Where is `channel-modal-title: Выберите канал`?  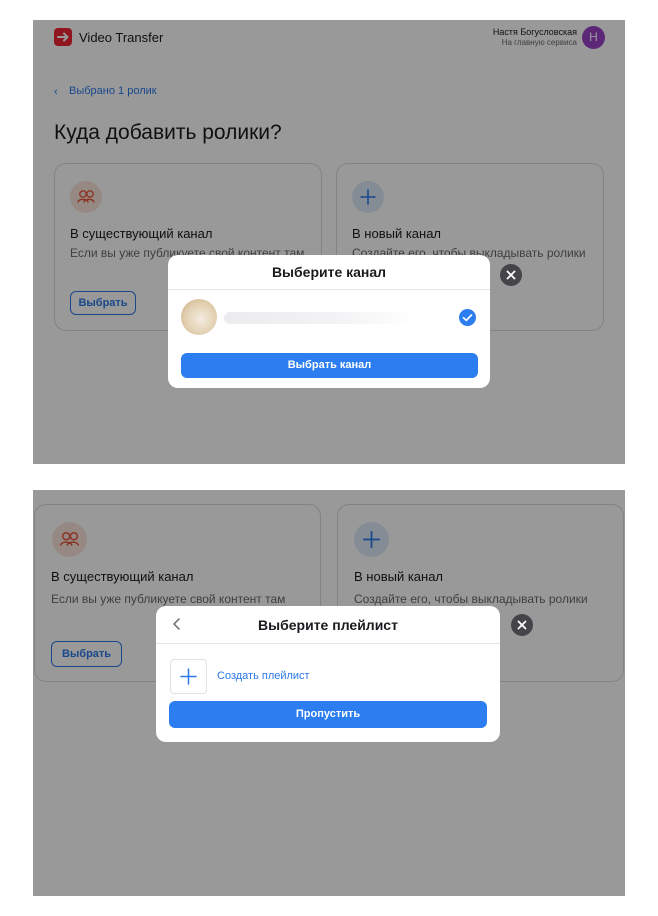
channel-modal-title: Выберите канал is located at coordinates (329, 272).